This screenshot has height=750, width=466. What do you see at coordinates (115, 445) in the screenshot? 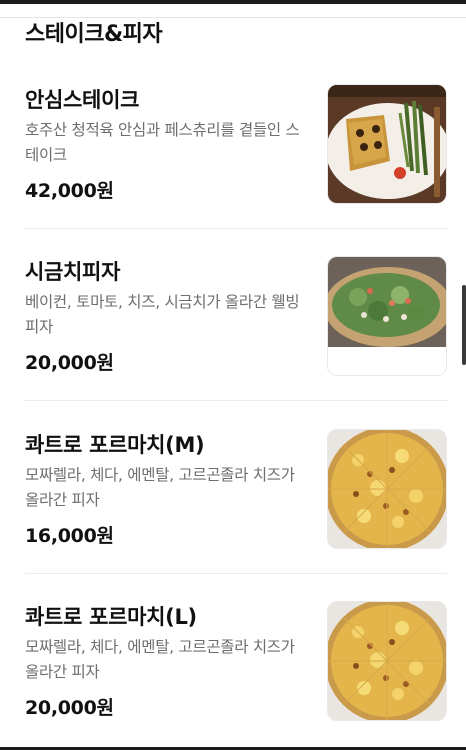
I see `menu-item-name: 콰트로 포르마치(M)` at bounding box center [115, 445].